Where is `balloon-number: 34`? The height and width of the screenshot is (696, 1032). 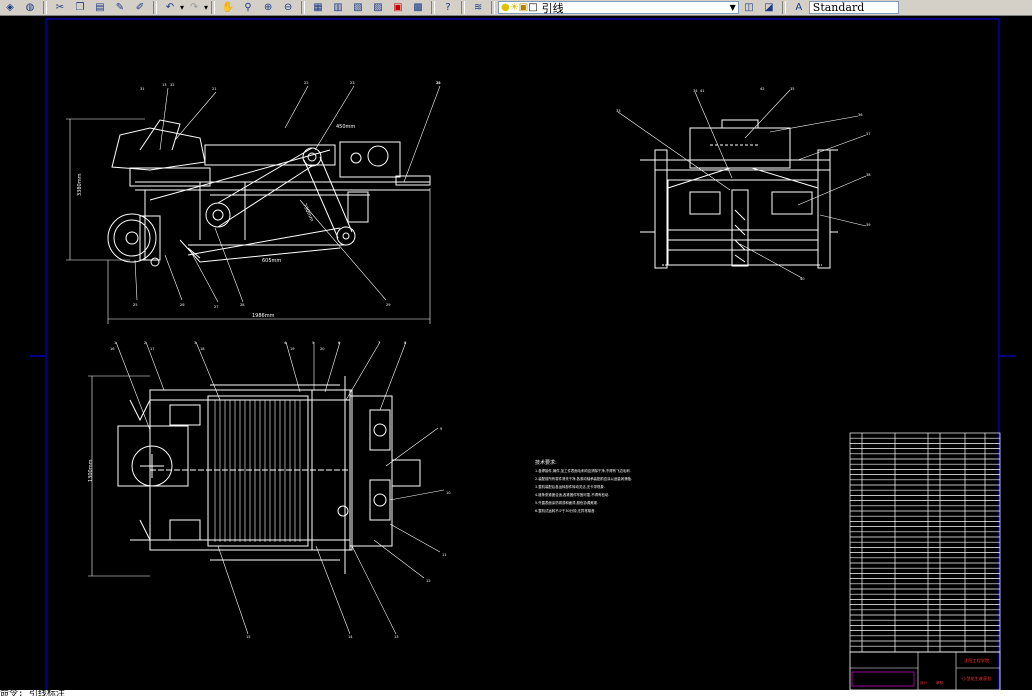
balloon-number: 34 is located at coordinates (695, 91).